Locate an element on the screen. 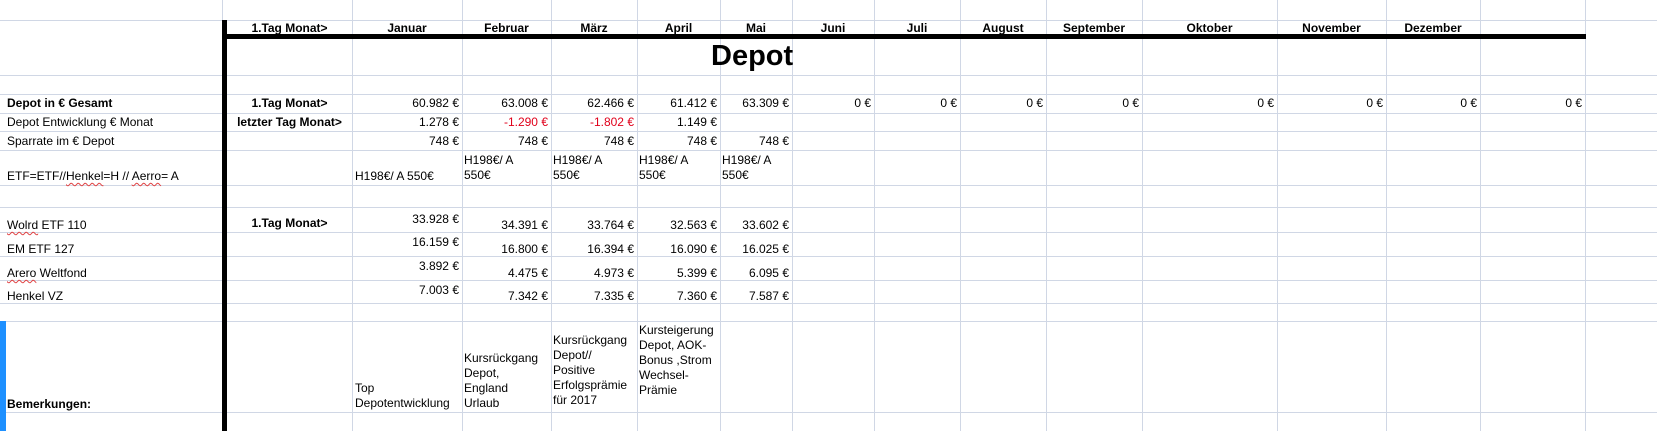  header-month-jul: Juli is located at coordinates (917, 28).